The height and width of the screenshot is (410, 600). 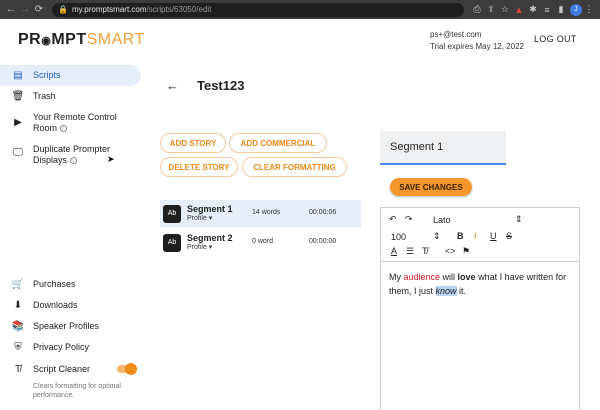 What do you see at coordinates (294, 167) in the screenshot?
I see `clear-formatting-button: CLEAR FORMATTING` at bounding box center [294, 167].